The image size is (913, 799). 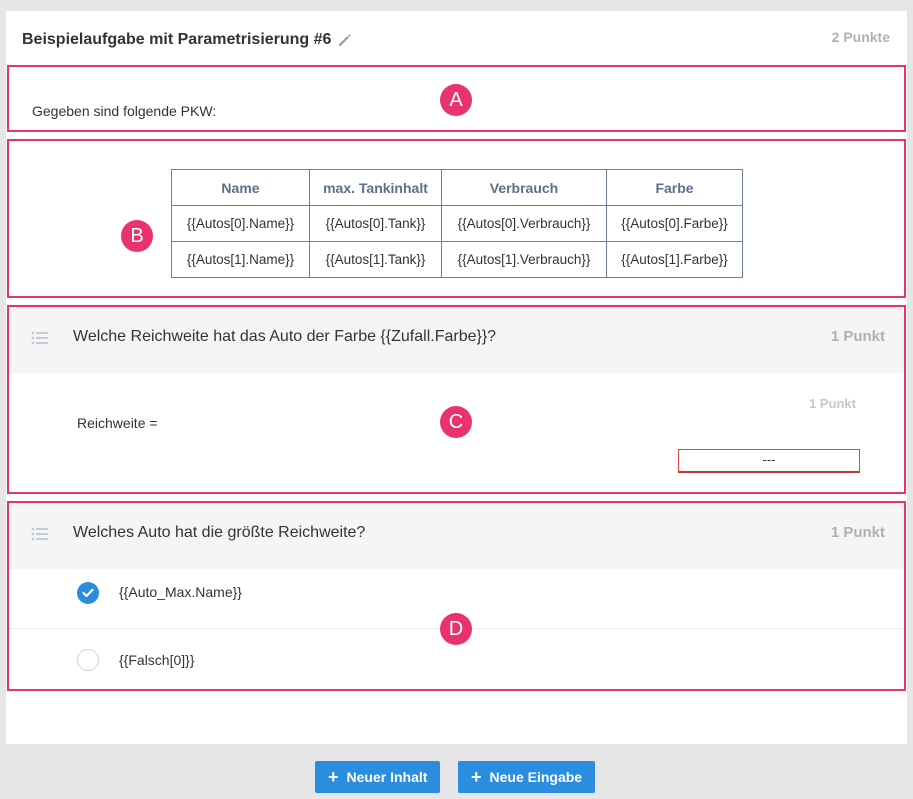 I want to click on marker-a: A, so click(x=456, y=100).